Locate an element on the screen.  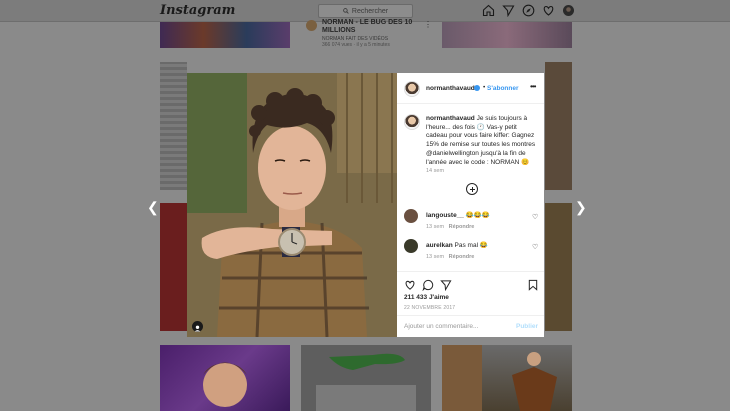
caption-username: normanthavaud is located at coordinates (450, 118).